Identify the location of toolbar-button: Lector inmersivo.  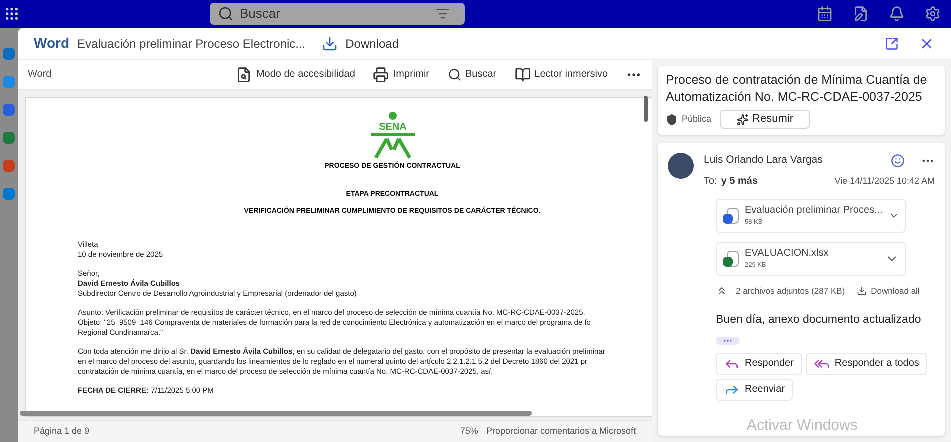
(561, 74).